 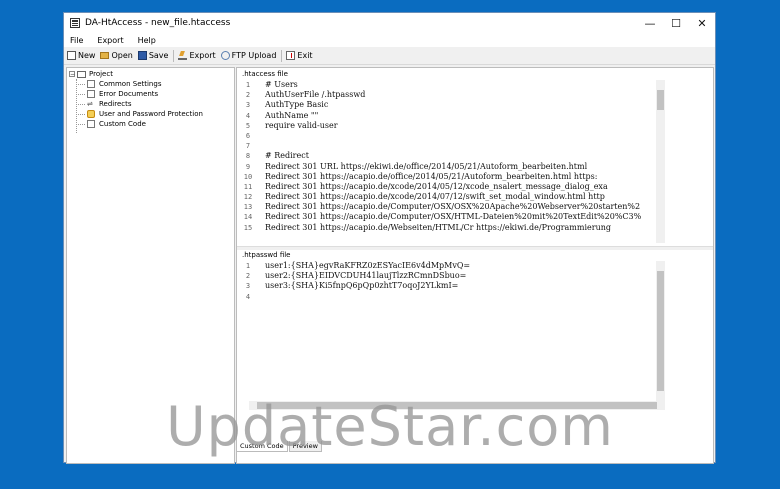 I want to click on toolbar: New Open Save Export FTP Upload Exit, so click(x=389, y=56).